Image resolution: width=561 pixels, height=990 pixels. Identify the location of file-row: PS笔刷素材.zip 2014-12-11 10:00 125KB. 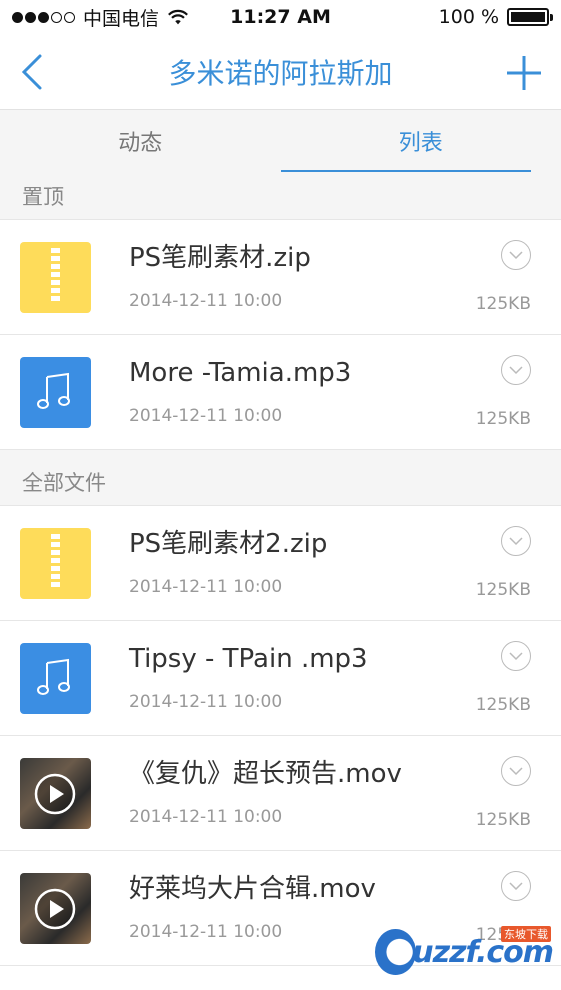
(280, 277).